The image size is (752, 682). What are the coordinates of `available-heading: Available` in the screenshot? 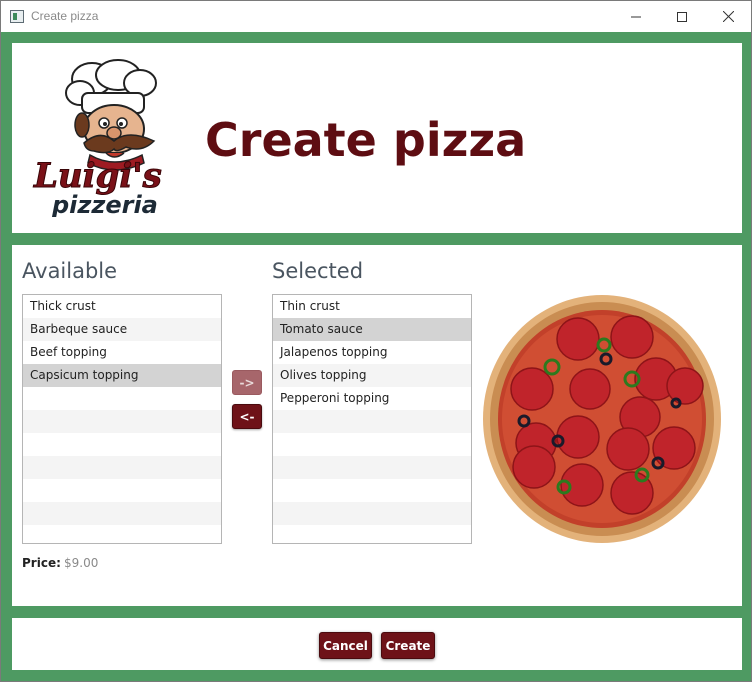 It's located at (70, 271).